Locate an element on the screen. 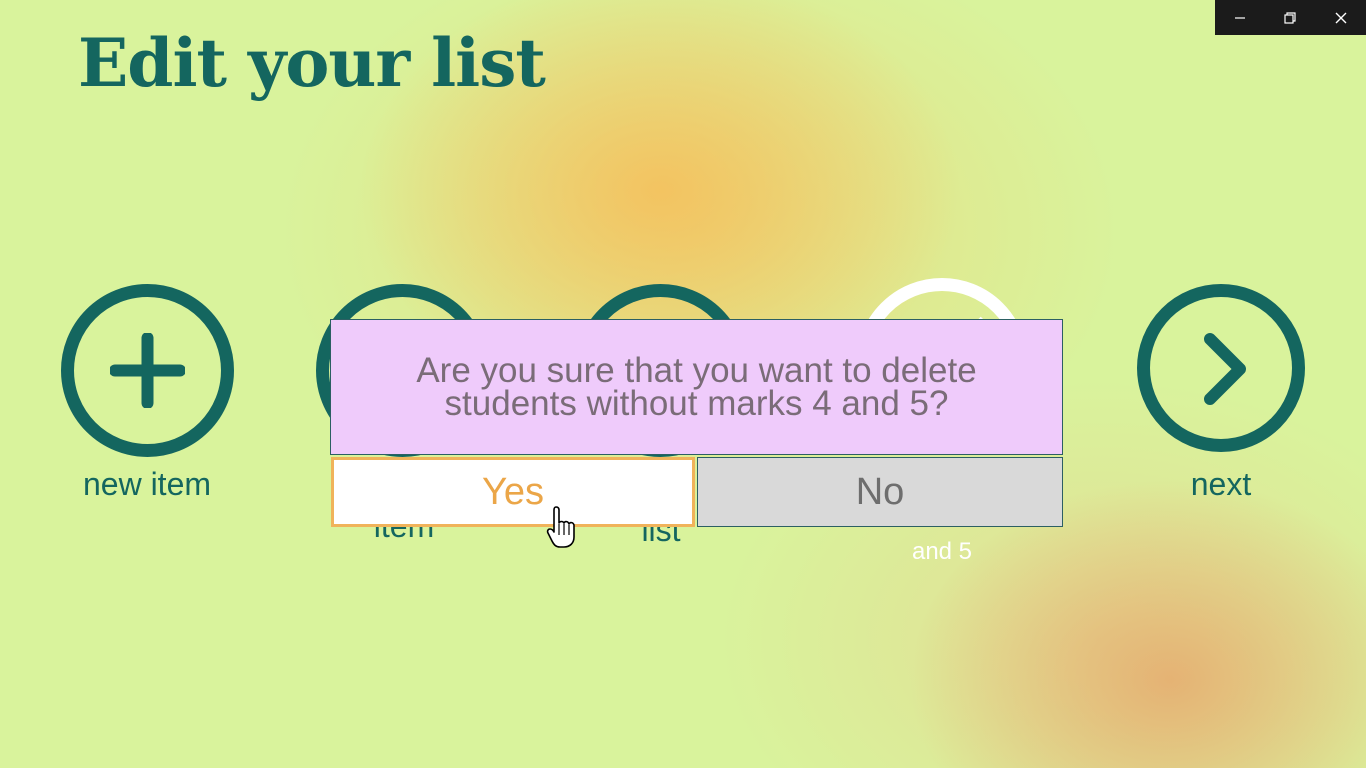 Image resolution: width=1366 pixels, height=768 pixels. hand-cursor-icon is located at coordinates (560, 527).